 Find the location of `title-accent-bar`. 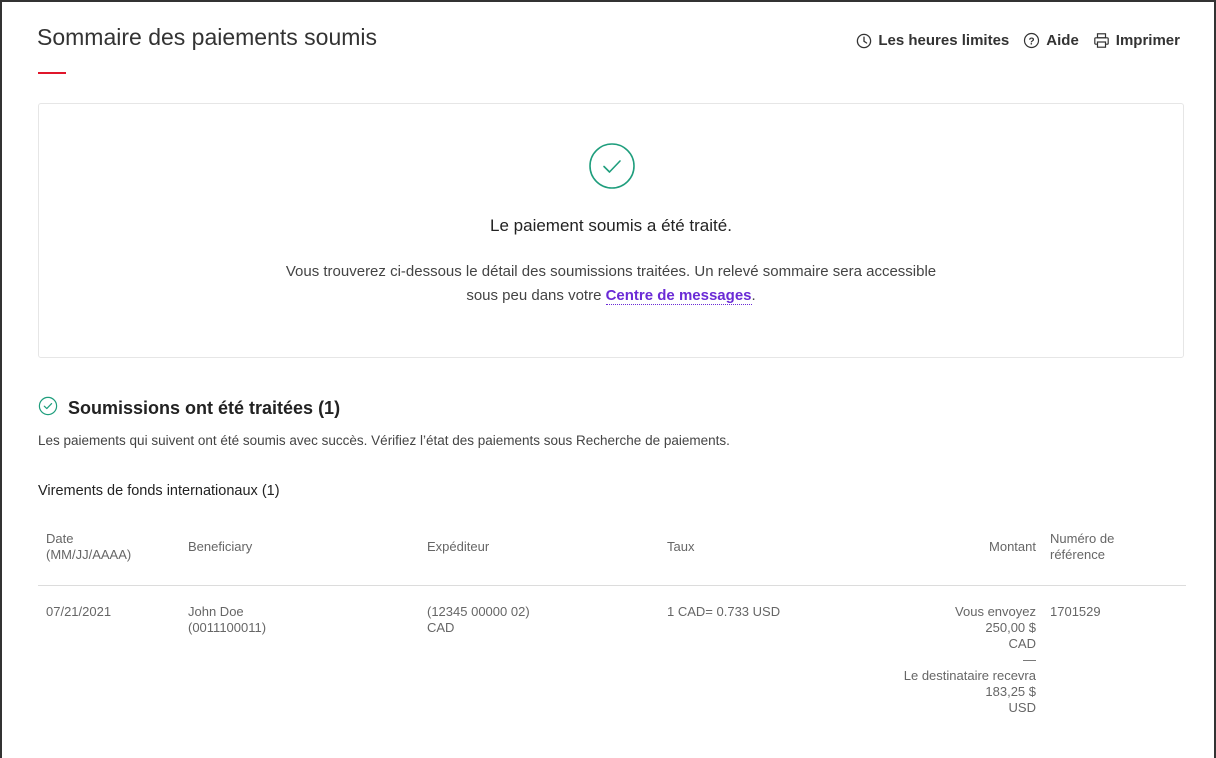

title-accent-bar is located at coordinates (52, 73).